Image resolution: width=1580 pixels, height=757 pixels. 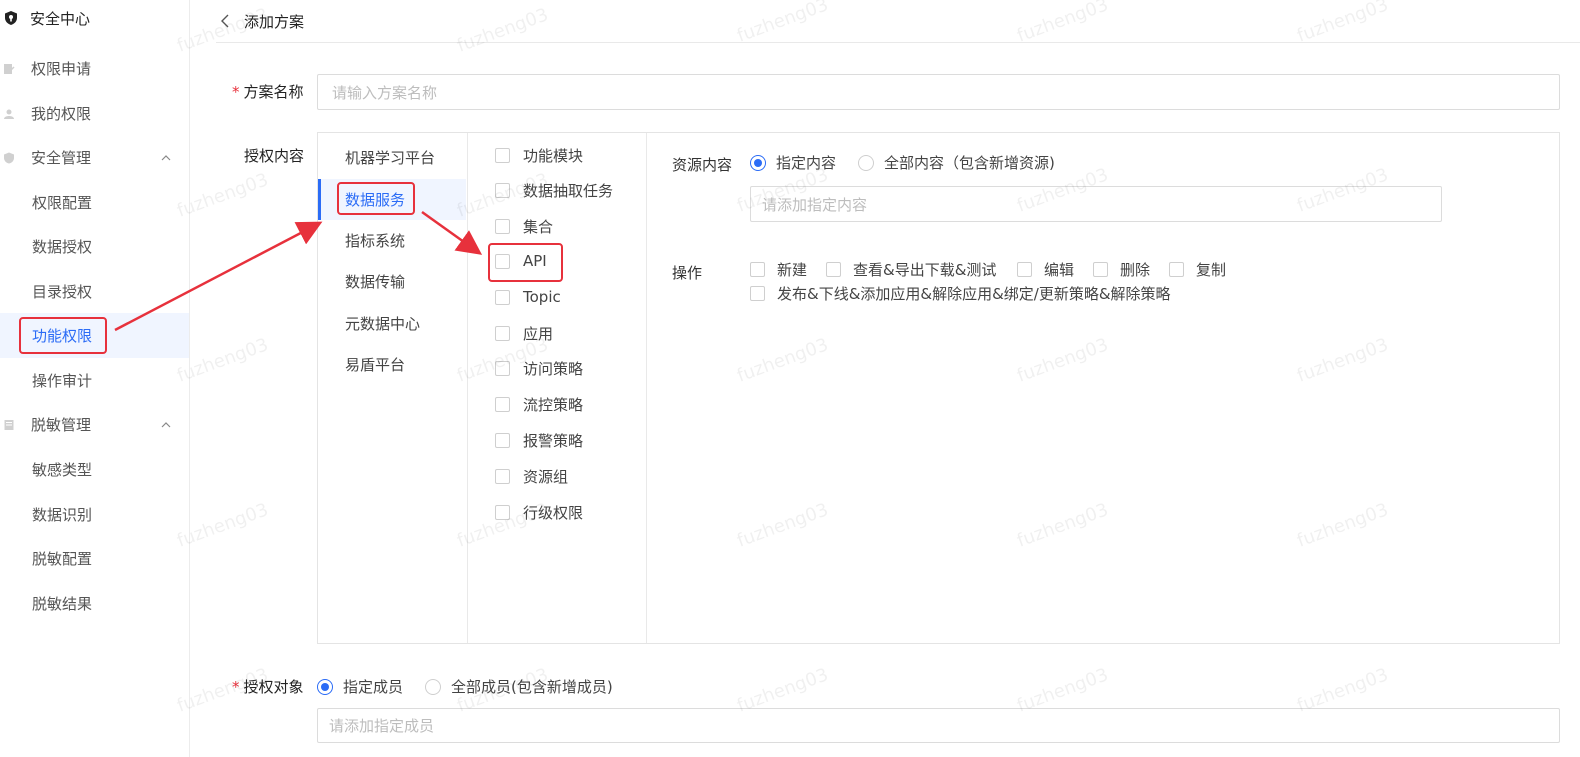 I want to click on sidebar-item-label: 权限申请, so click(x=61, y=69).